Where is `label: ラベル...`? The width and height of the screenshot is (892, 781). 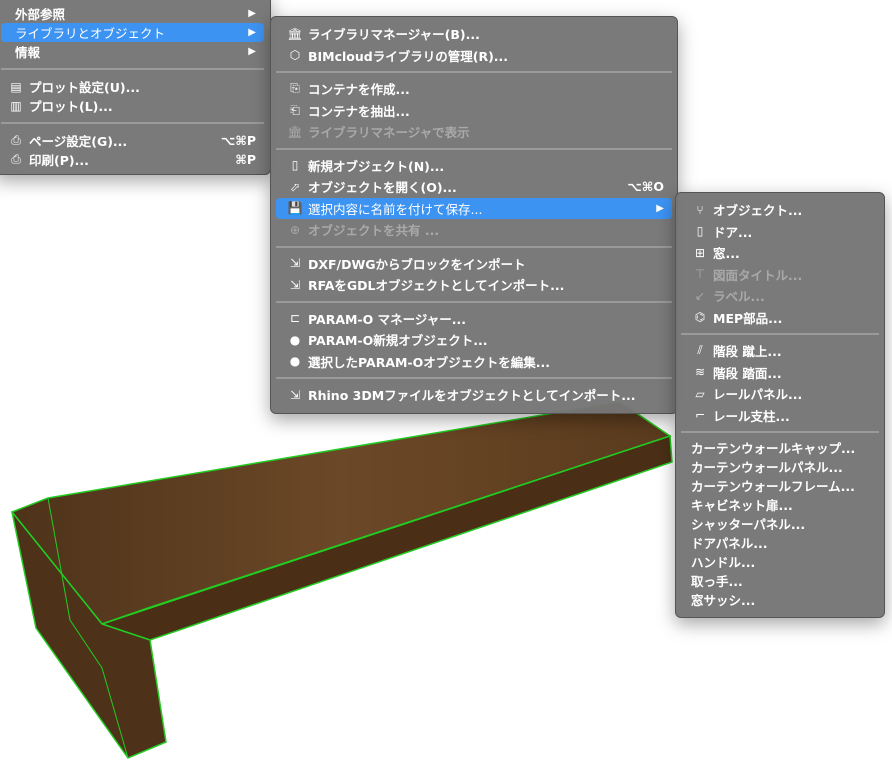
label: ラベル... is located at coordinates (739, 297).